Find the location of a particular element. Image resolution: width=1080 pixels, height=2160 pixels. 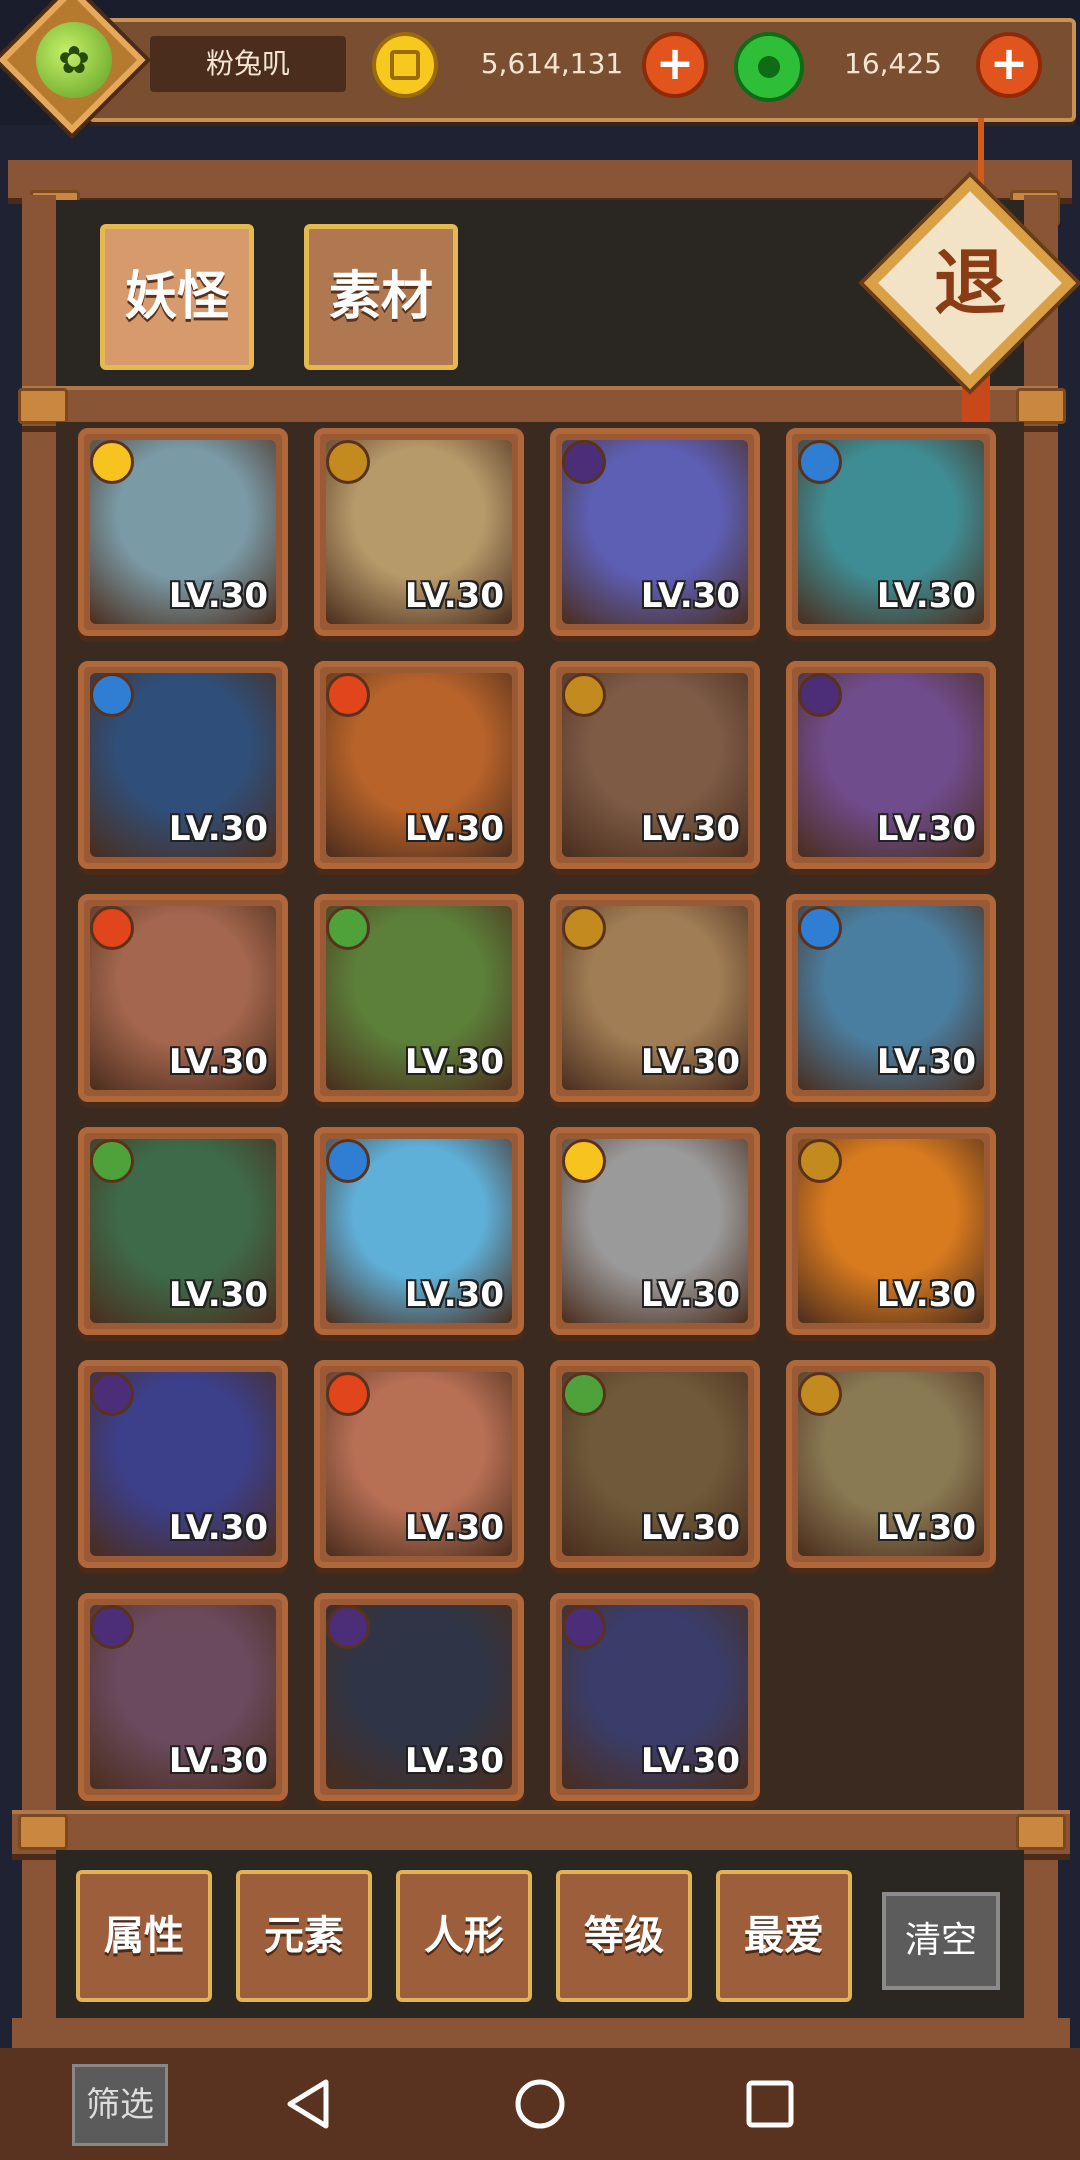

back-icon is located at coordinates (309, 2104).